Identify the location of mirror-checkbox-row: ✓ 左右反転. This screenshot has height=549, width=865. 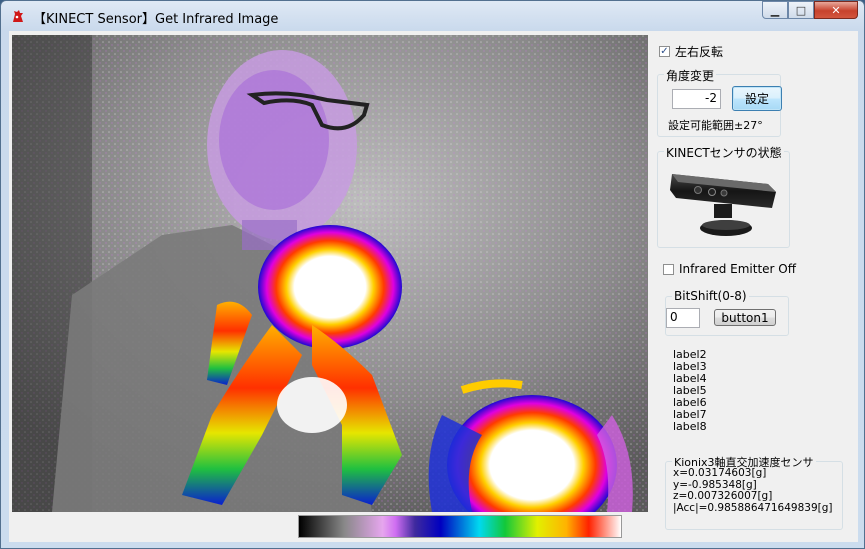
(691, 51).